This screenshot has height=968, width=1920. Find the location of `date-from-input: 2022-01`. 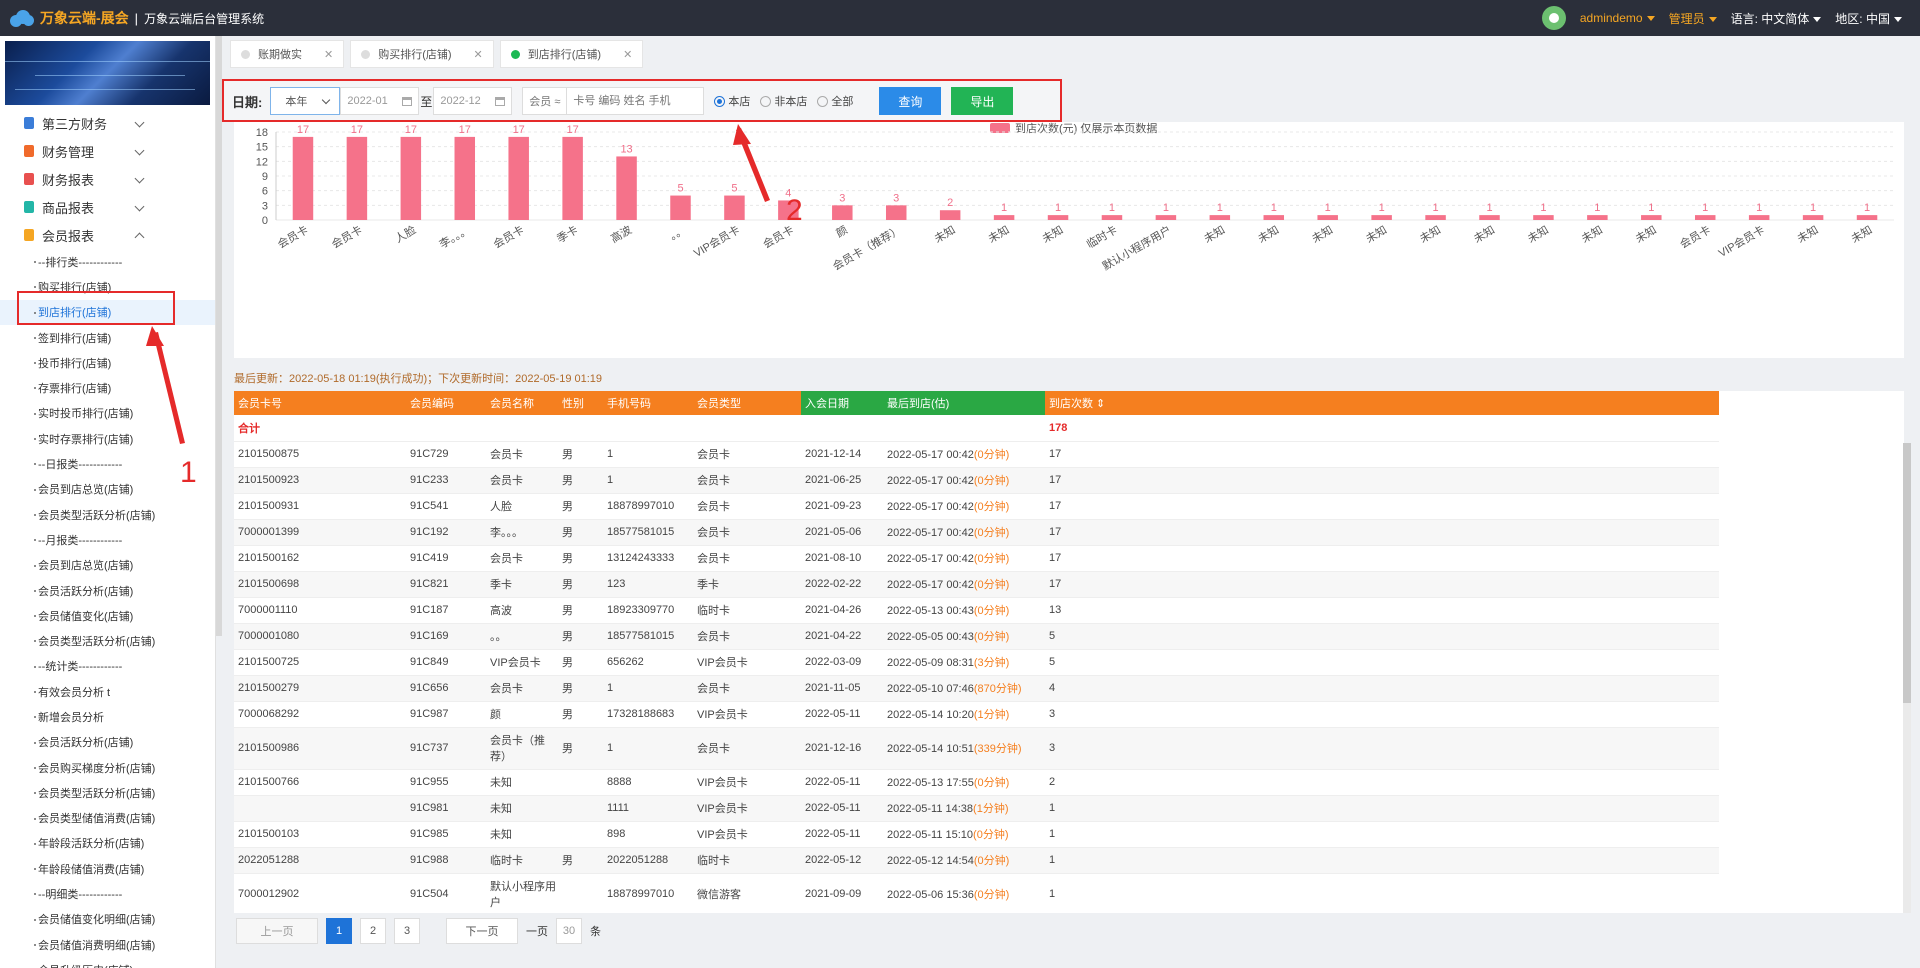

date-from-input: 2022-01 is located at coordinates (380, 101).